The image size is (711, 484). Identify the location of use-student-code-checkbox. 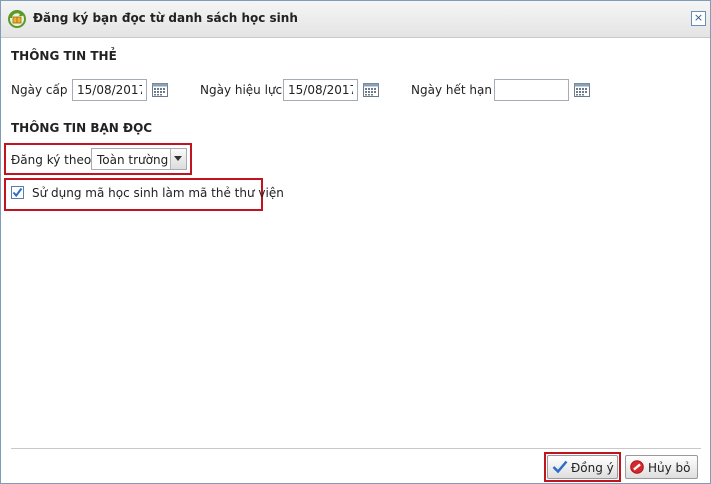
(17, 192).